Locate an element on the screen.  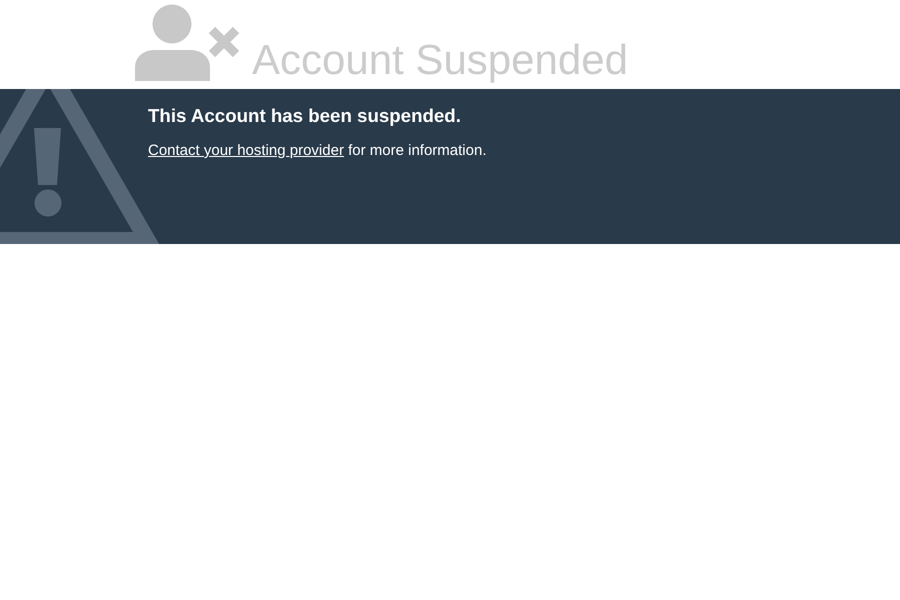
contact-link: Contact your hosting provider is located at coordinates (246, 150).